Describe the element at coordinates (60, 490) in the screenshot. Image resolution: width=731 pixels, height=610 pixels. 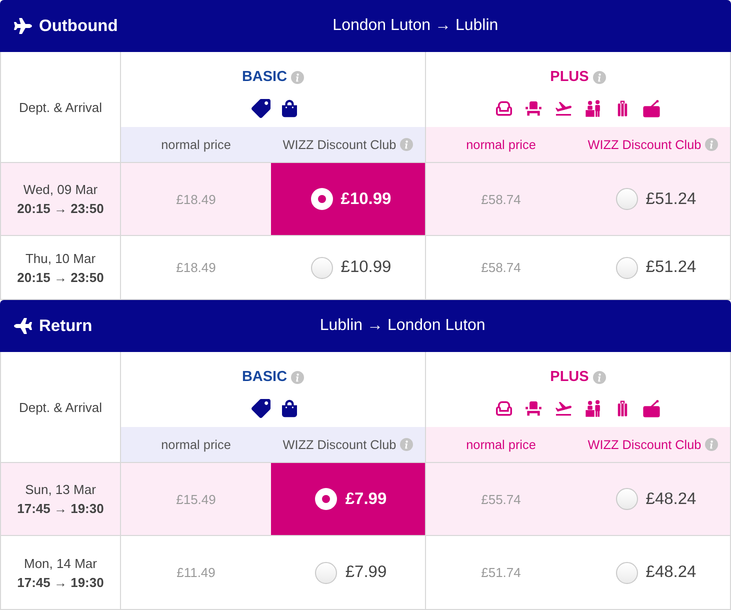
I see `flight-date: Sun, 13 Mar` at that location.